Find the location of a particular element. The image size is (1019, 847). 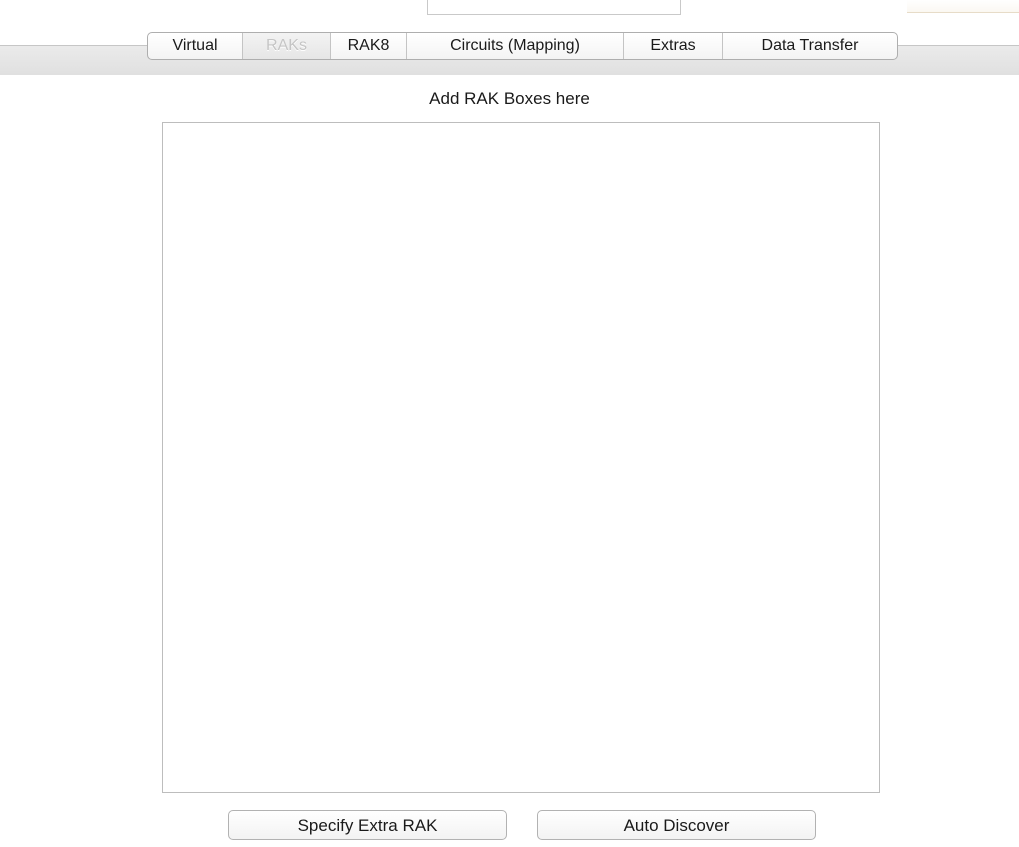

top-right-field-edge is located at coordinates (963, 6).